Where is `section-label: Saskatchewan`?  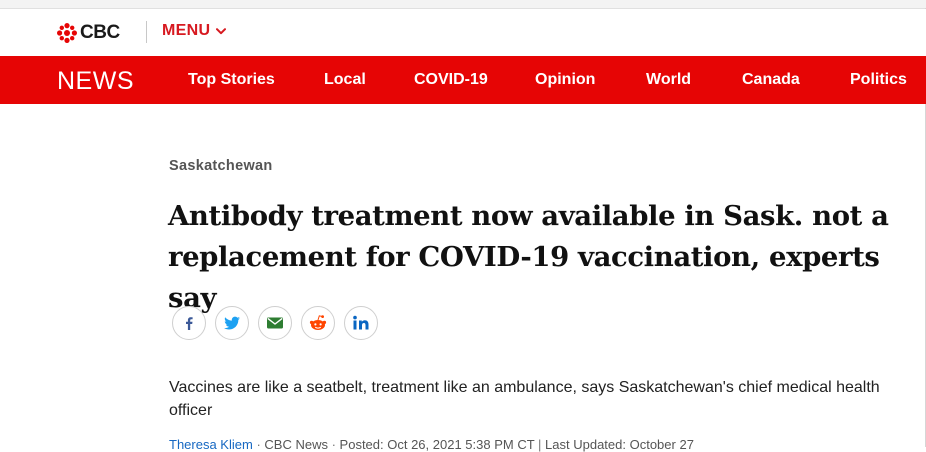 section-label: Saskatchewan is located at coordinates (221, 166).